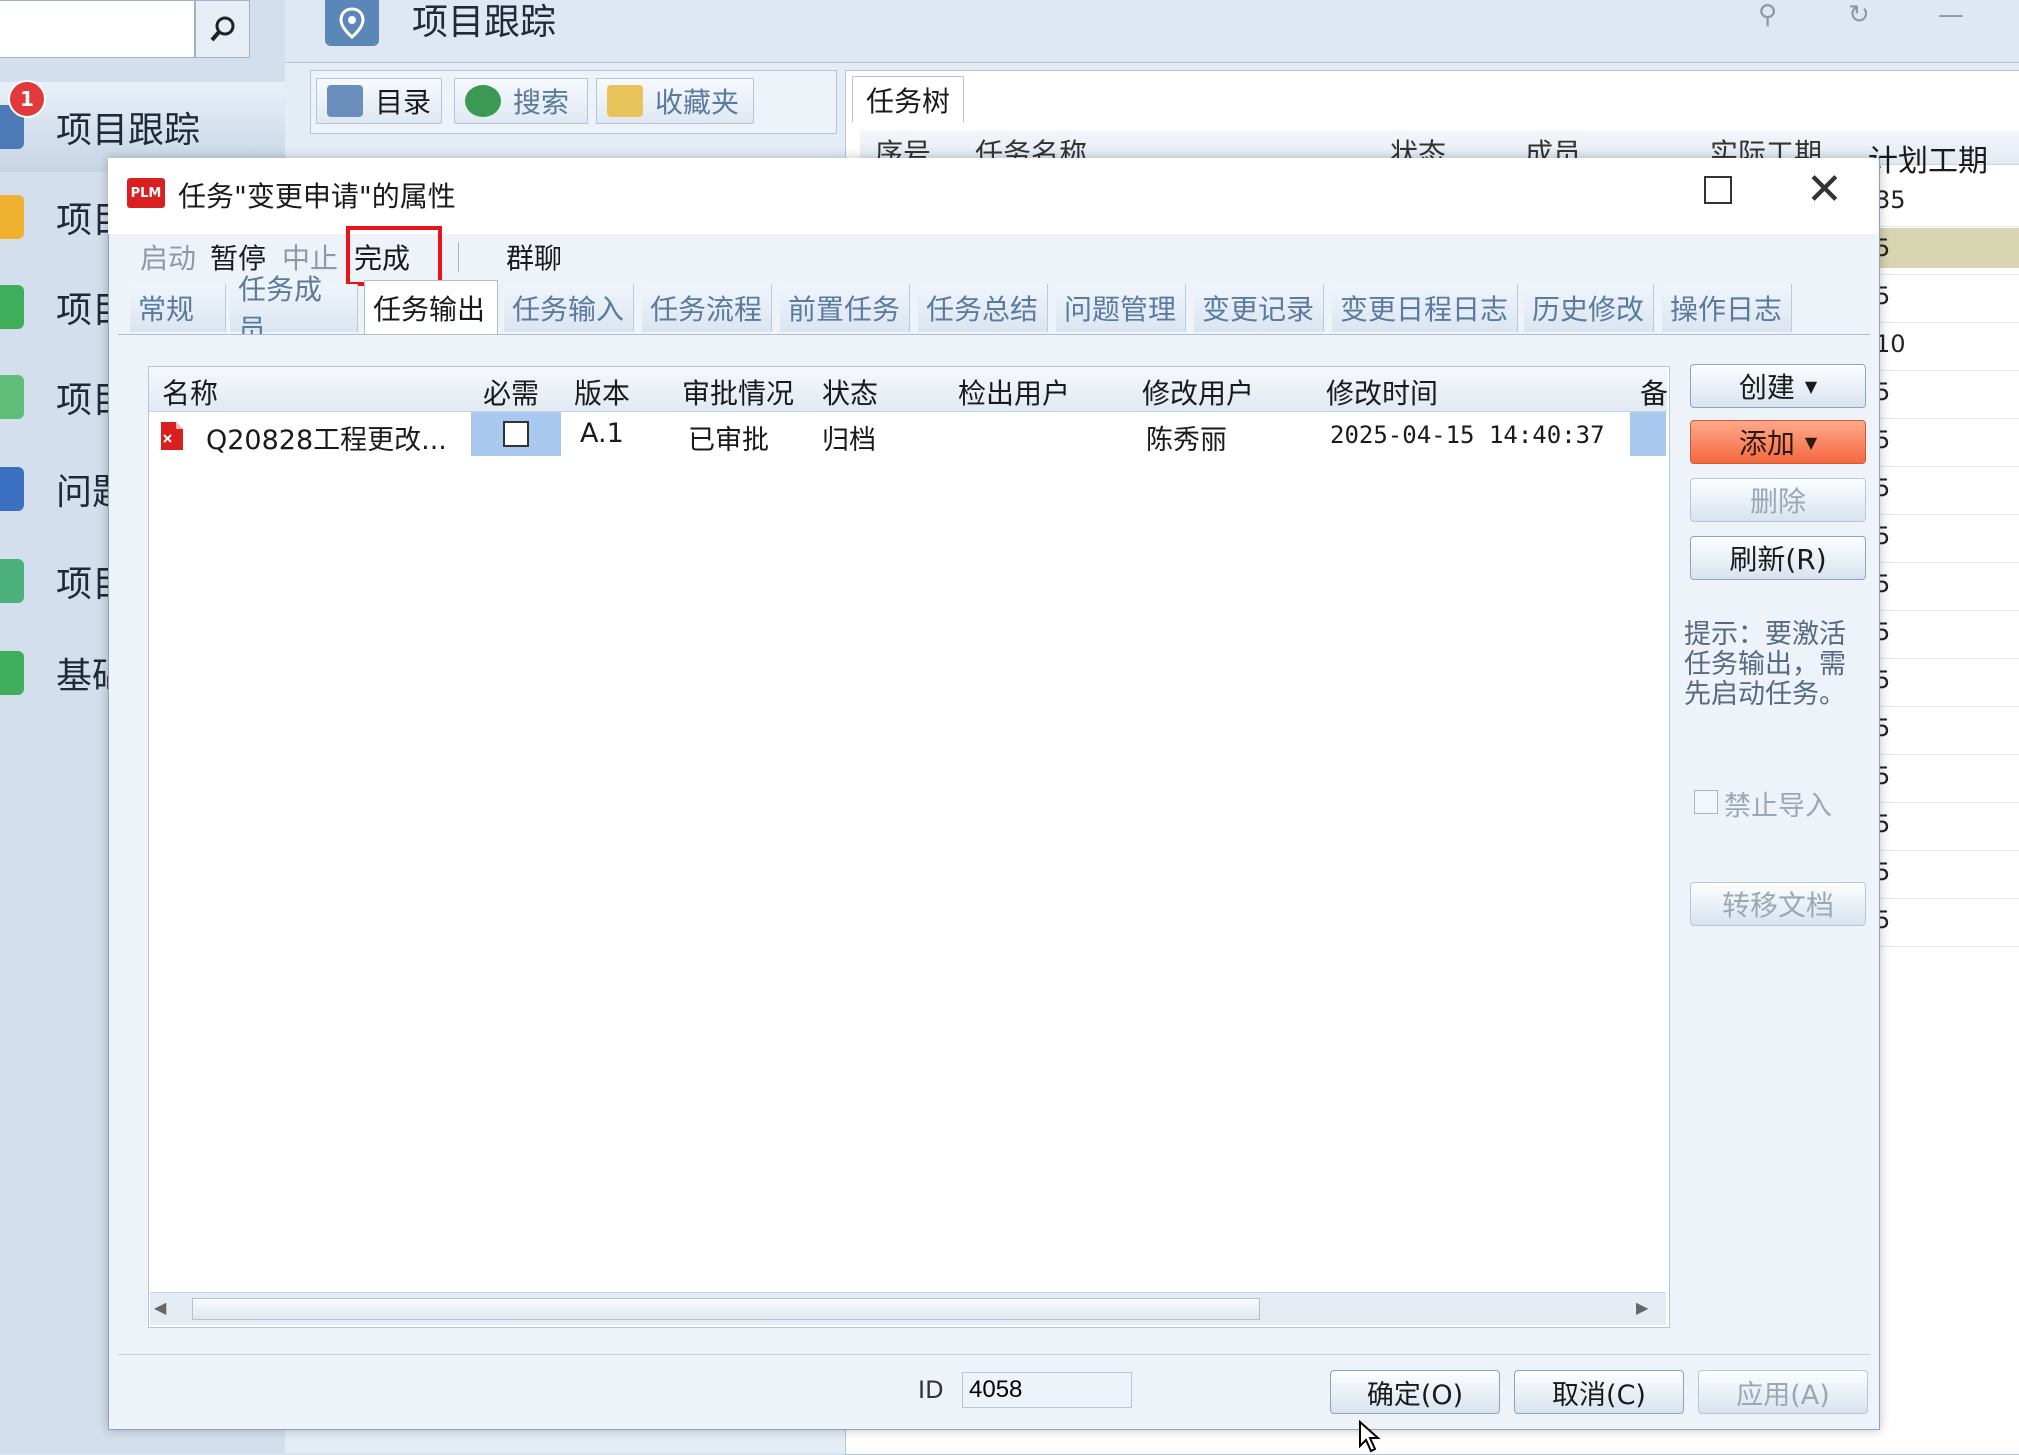 The width and height of the screenshot is (2019, 1455). I want to click on tab-change-records: 变更记录, so click(1259, 308).